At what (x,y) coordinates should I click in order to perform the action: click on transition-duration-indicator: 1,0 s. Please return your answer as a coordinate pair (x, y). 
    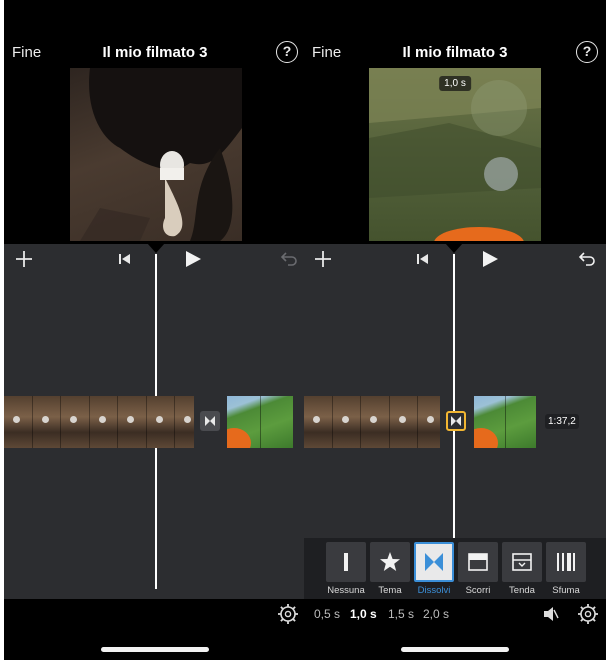
    Looking at the image, I should click on (455, 83).